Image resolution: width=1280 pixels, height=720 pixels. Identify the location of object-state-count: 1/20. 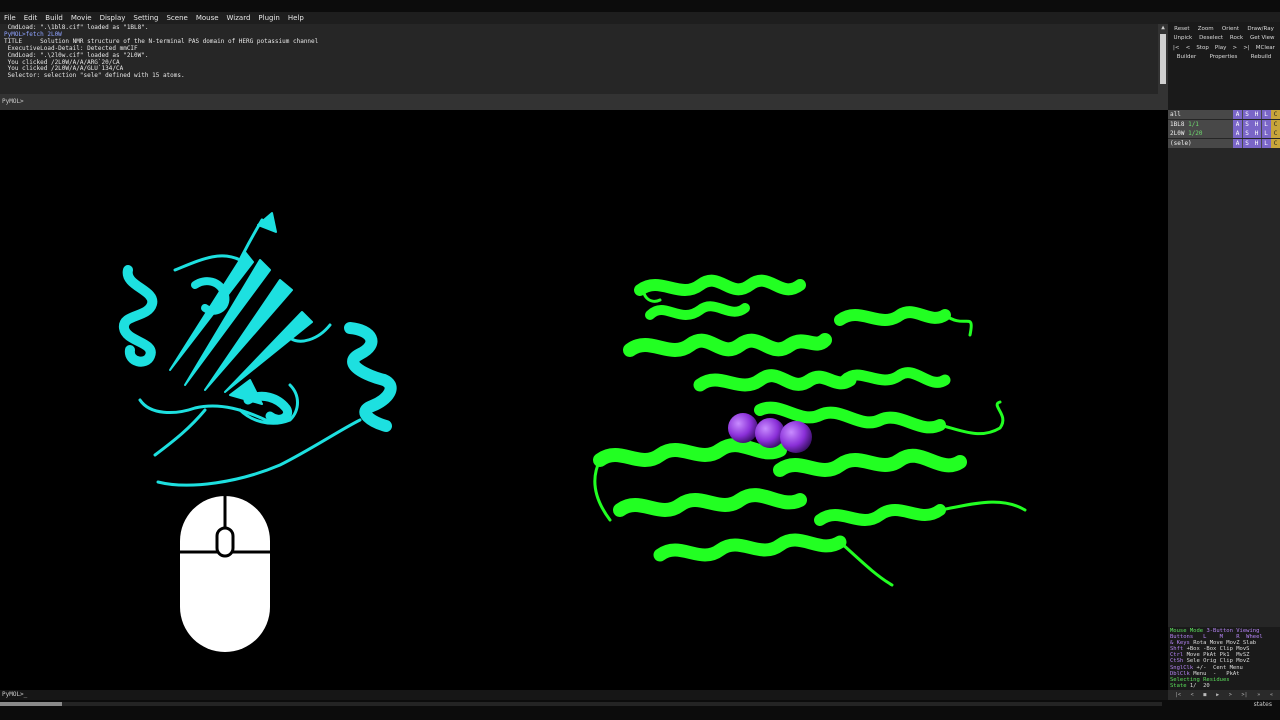
(1195, 133).